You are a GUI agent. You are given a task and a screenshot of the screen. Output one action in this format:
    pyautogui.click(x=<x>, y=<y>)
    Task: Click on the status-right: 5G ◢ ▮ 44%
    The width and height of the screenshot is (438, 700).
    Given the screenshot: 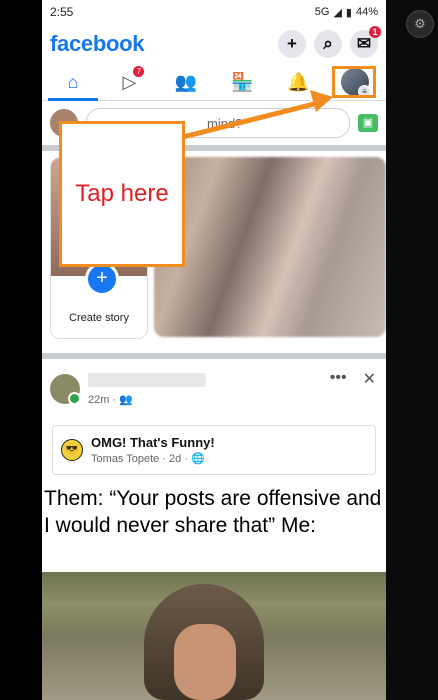 What is the action you would take?
    pyautogui.click(x=346, y=12)
    